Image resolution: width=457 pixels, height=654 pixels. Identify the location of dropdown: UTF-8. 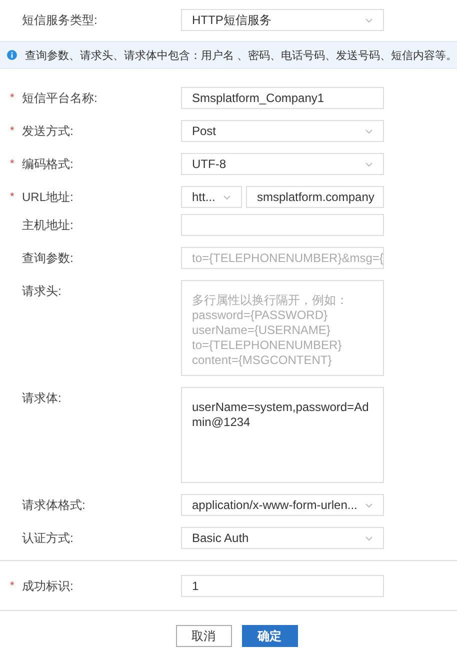
(282, 164).